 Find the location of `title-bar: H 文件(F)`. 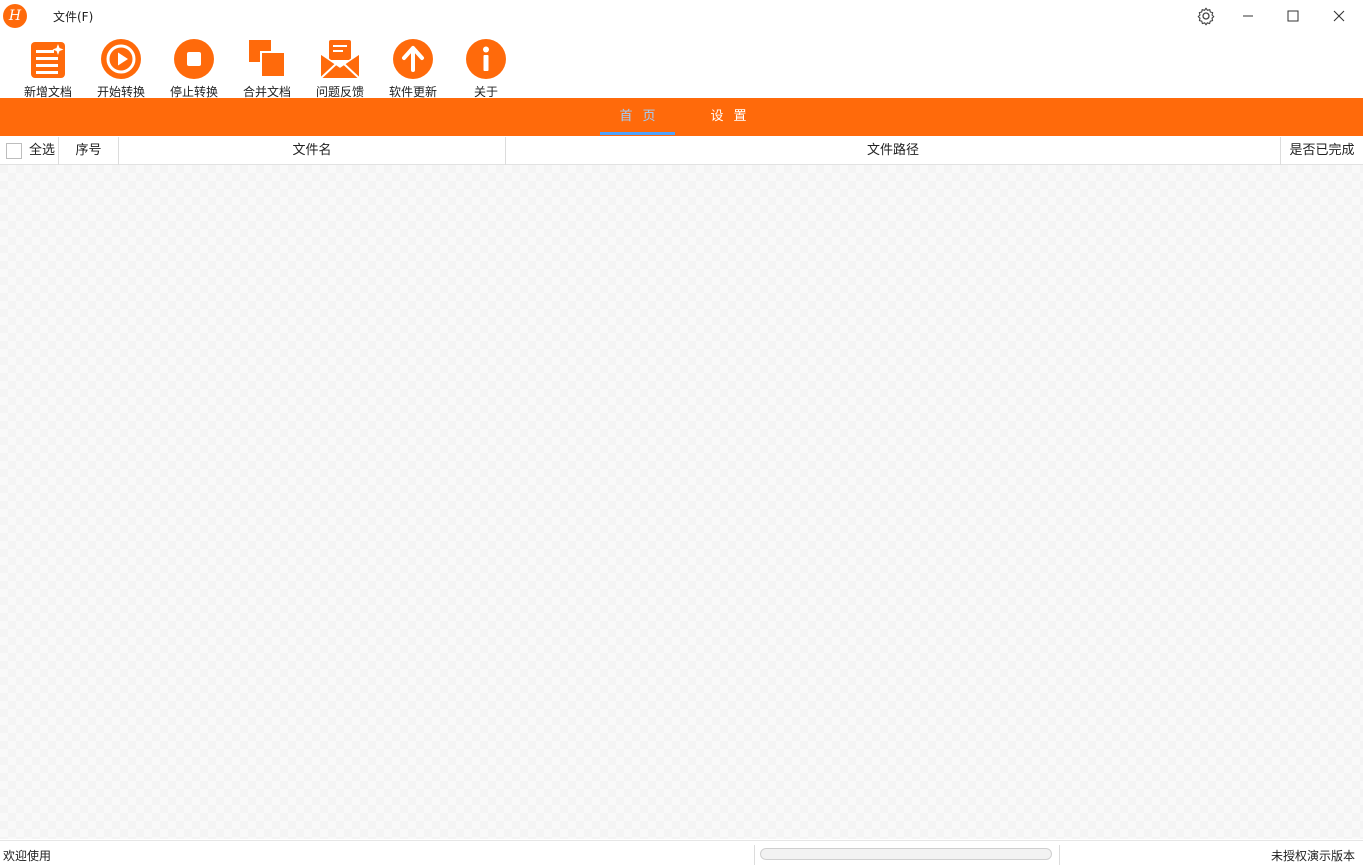

title-bar: H 文件(F) is located at coordinates (681, 16).